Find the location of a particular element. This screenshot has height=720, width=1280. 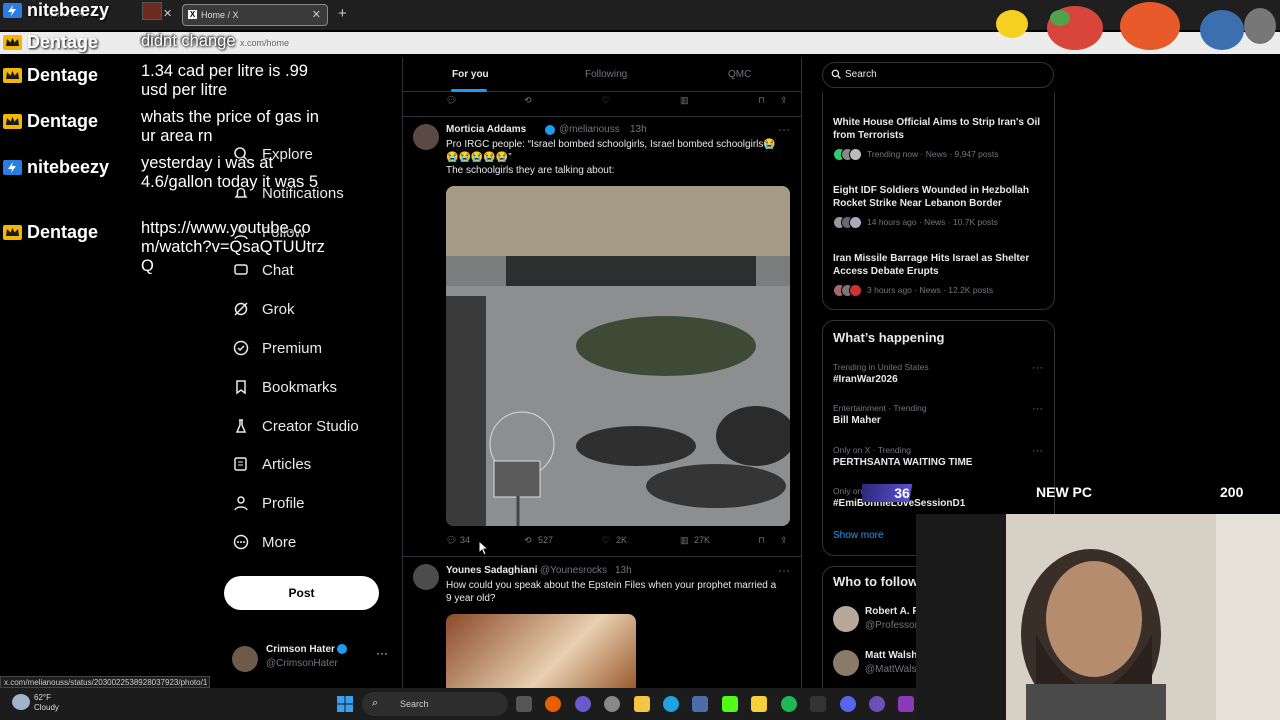

task-view-icon is located at coordinates (524, 704).